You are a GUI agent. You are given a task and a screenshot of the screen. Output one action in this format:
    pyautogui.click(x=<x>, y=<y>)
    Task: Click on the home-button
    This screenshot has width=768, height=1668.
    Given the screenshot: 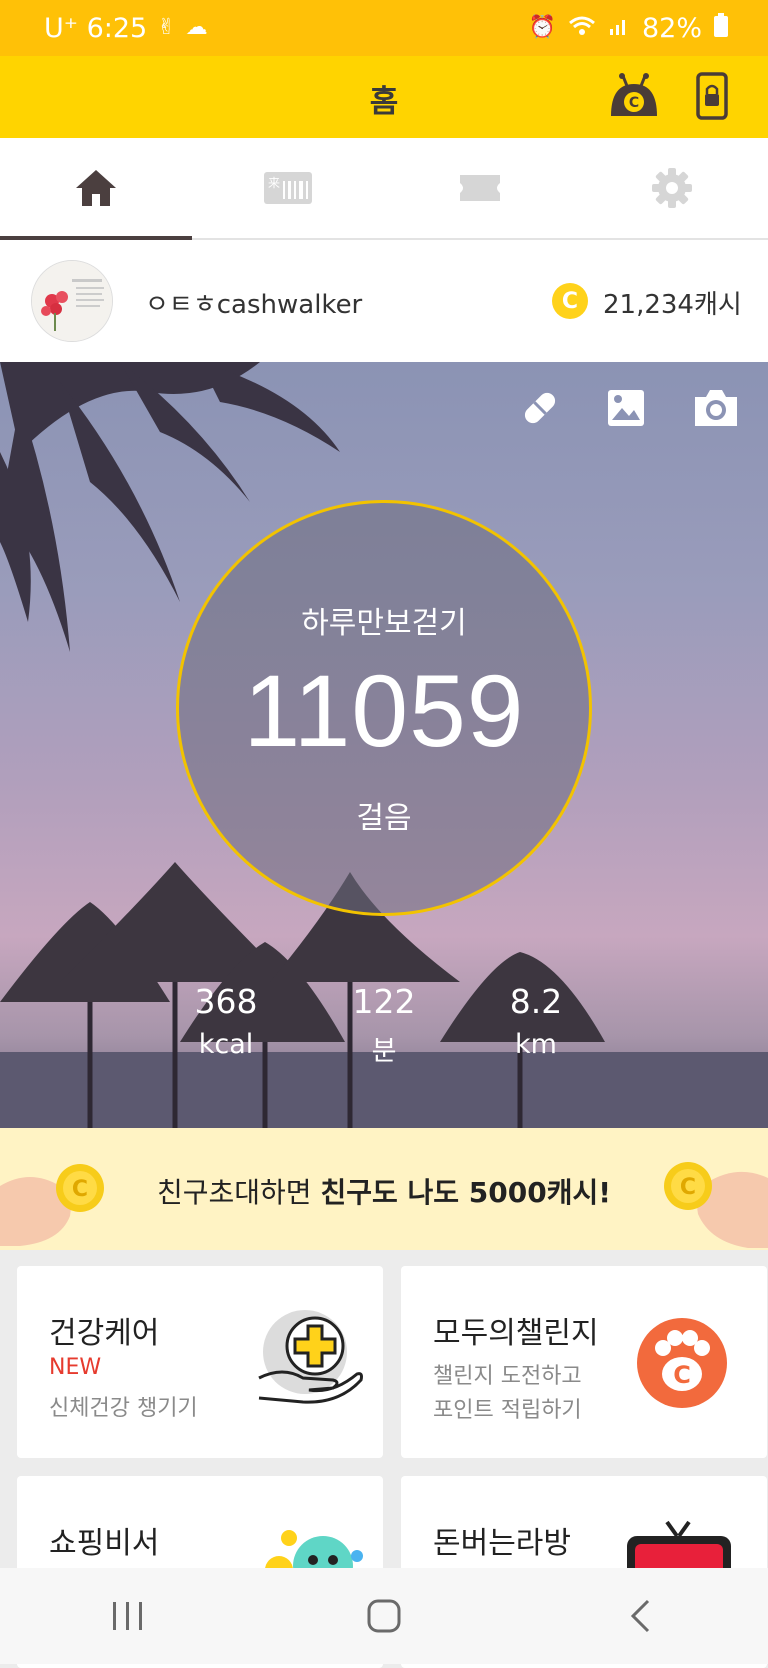 What is the action you would take?
    pyautogui.click(x=384, y=1616)
    